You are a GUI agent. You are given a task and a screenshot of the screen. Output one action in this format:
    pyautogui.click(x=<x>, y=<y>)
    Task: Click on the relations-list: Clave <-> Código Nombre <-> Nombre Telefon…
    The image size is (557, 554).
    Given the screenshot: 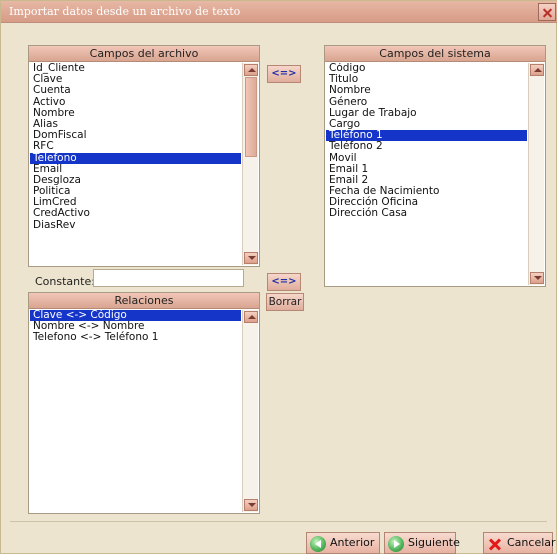 What is the action you would take?
    pyautogui.click(x=135, y=411)
    